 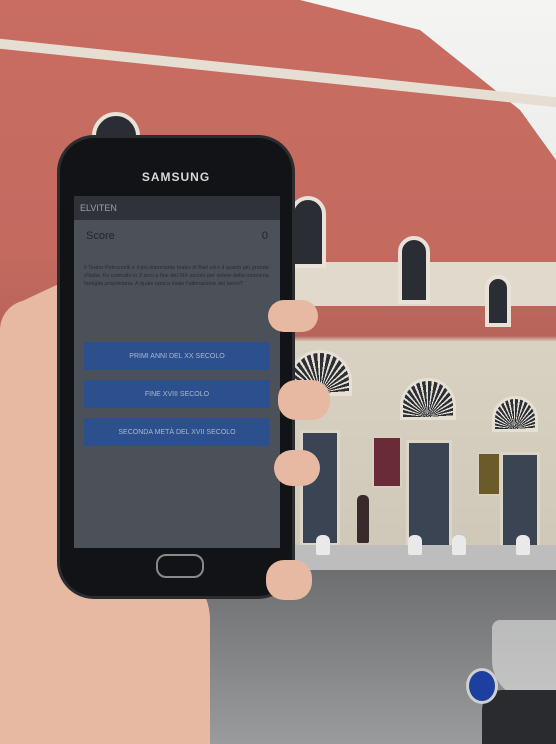 I want to click on pedestrian, so click(x=363, y=519).